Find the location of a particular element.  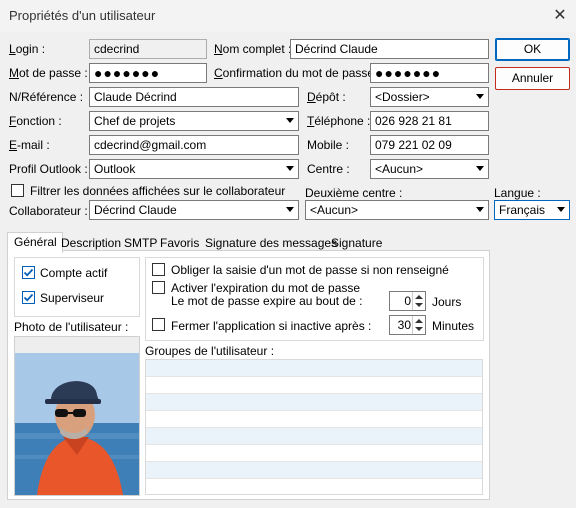

force-password-checkbox is located at coordinates (158, 269).